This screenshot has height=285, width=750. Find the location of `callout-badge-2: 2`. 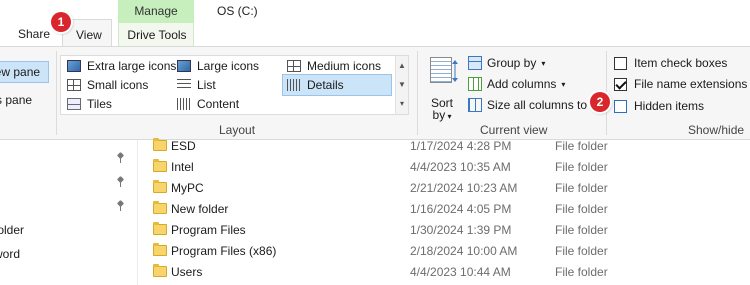

callout-badge-2: 2 is located at coordinates (600, 102).